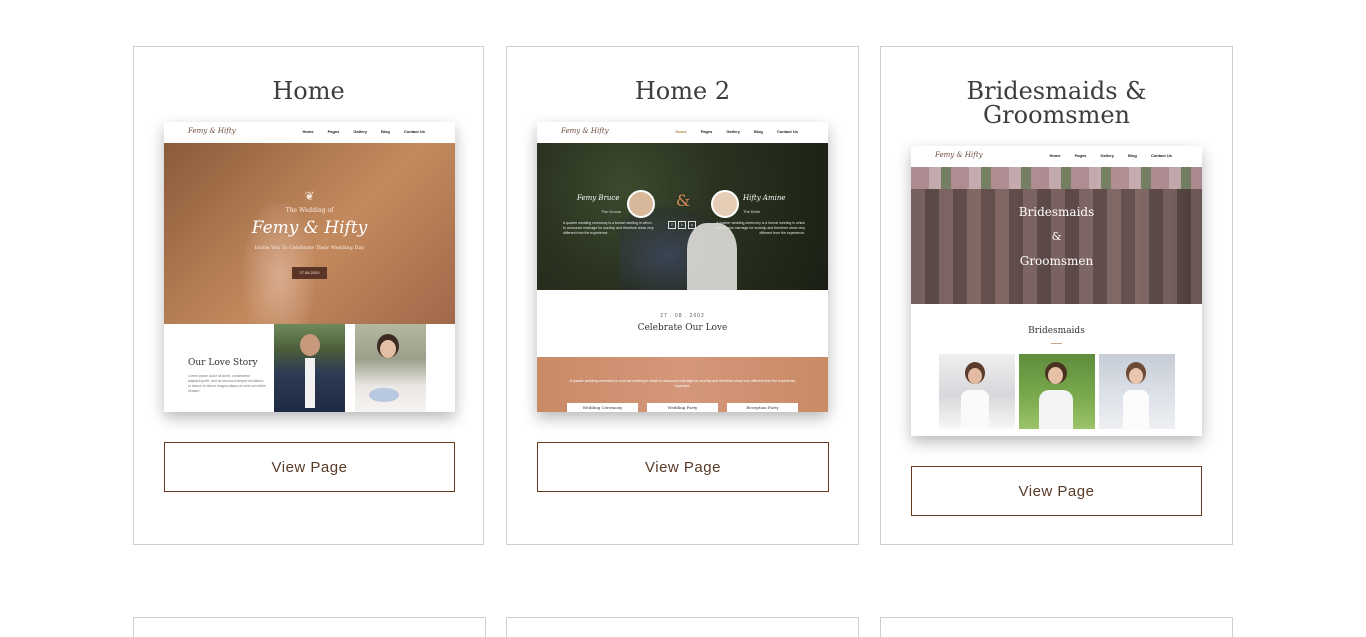 The width and height of the screenshot is (1366, 637). What do you see at coordinates (309, 228) in the screenshot?
I see `hero-names: Femy & Hifty` at bounding box center [309, 228].